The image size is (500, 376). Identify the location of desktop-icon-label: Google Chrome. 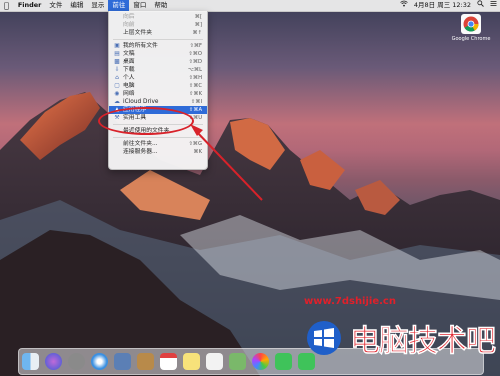
(471, 39).